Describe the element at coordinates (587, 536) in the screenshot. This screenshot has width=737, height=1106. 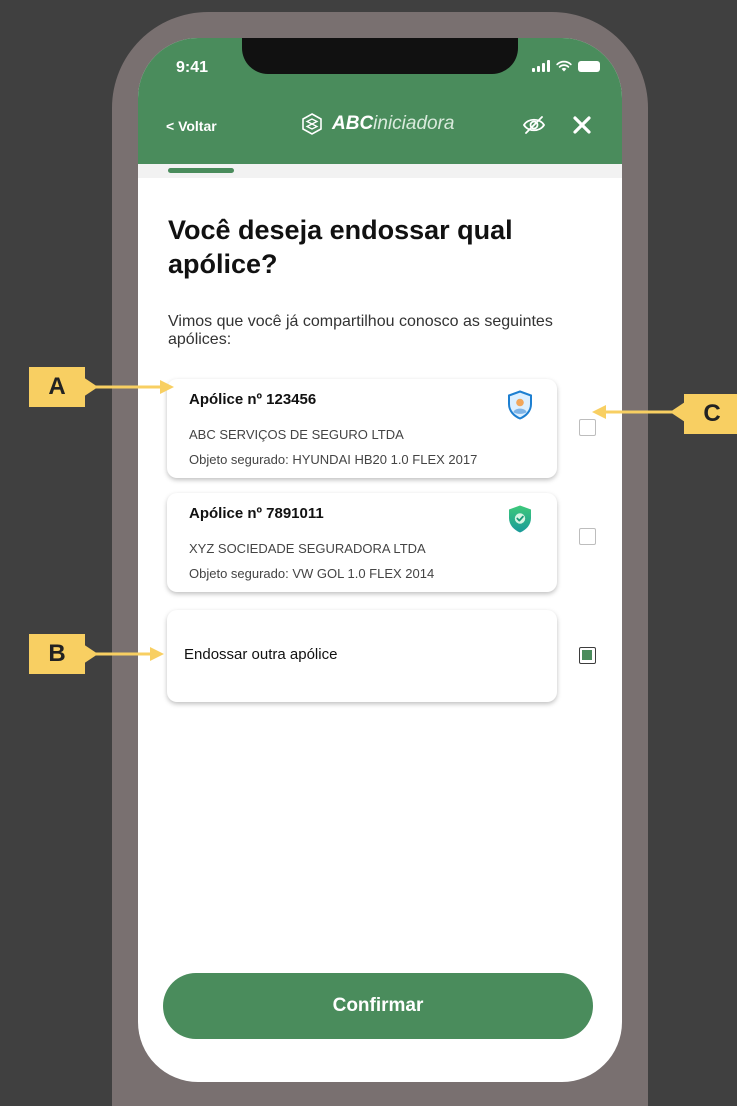
I see `policy-checkbox` at that location.